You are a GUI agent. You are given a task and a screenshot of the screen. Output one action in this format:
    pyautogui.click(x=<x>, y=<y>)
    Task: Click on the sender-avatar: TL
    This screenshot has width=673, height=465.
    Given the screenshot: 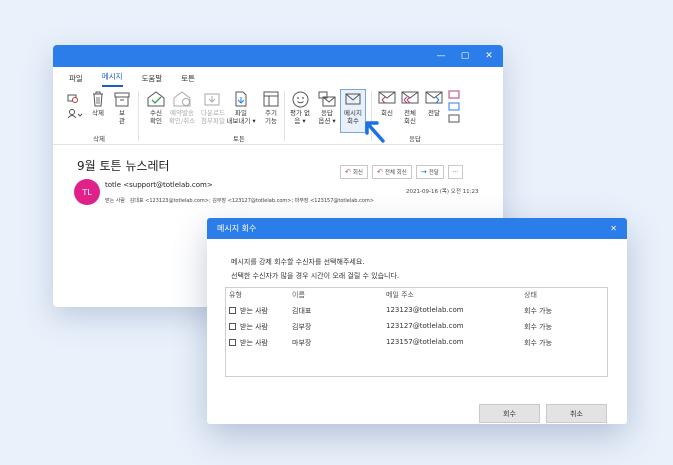 What is the action you would take?
    pyautogui.click(x=87, y=192)
    